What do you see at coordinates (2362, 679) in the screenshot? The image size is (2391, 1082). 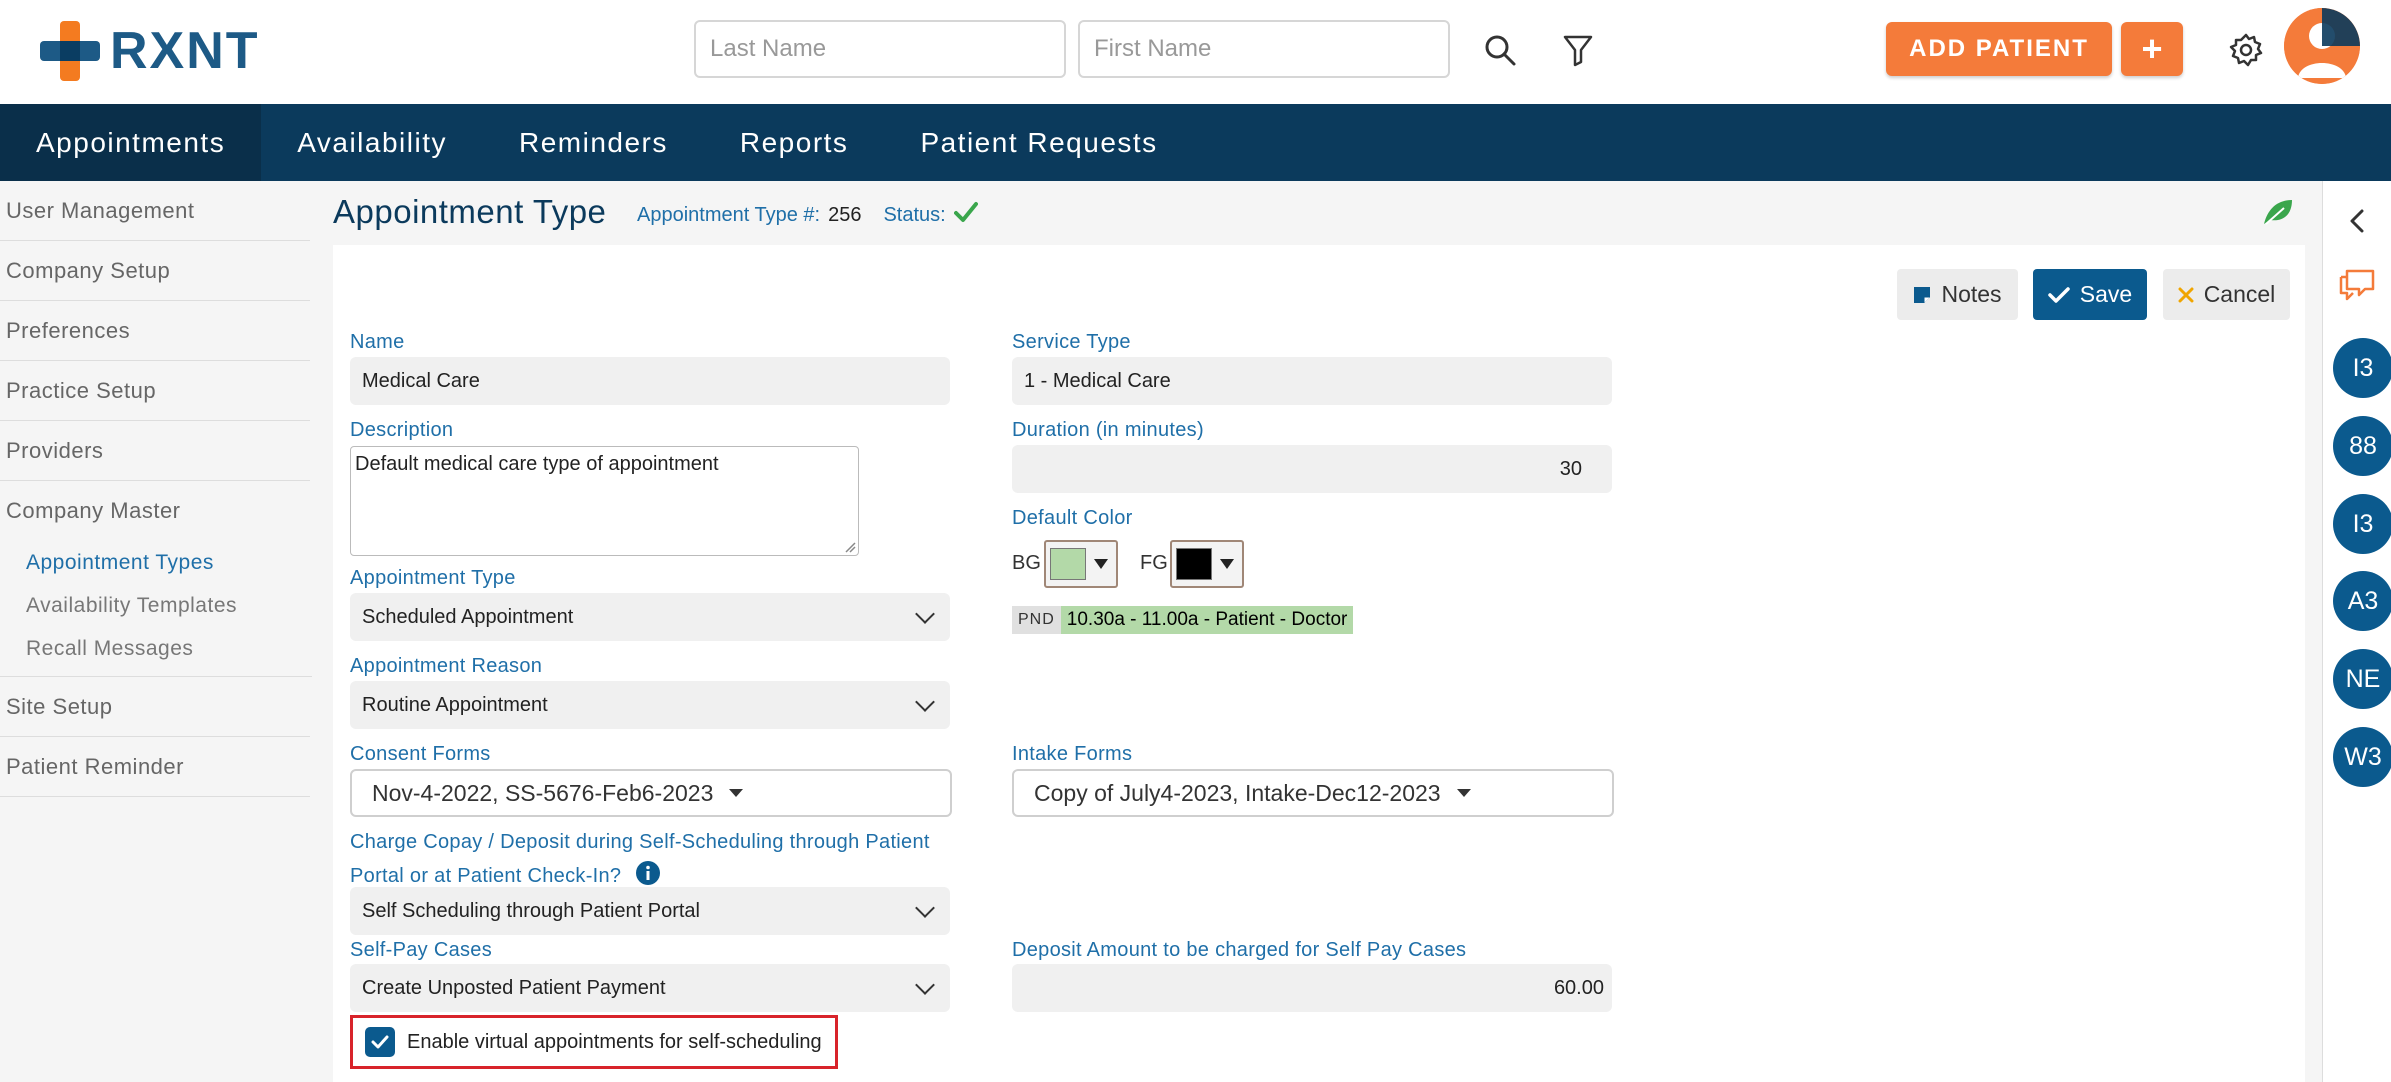 I see `rail-badge: NE` at bounding box center [2362, 679].